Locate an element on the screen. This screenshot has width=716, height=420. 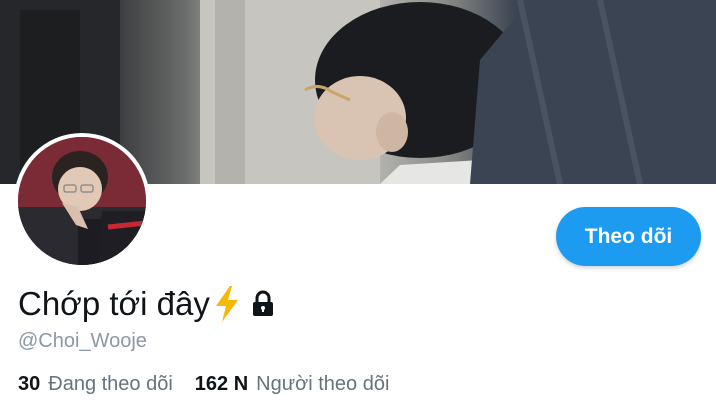
avatar-image is located at coordinates (82, 201).